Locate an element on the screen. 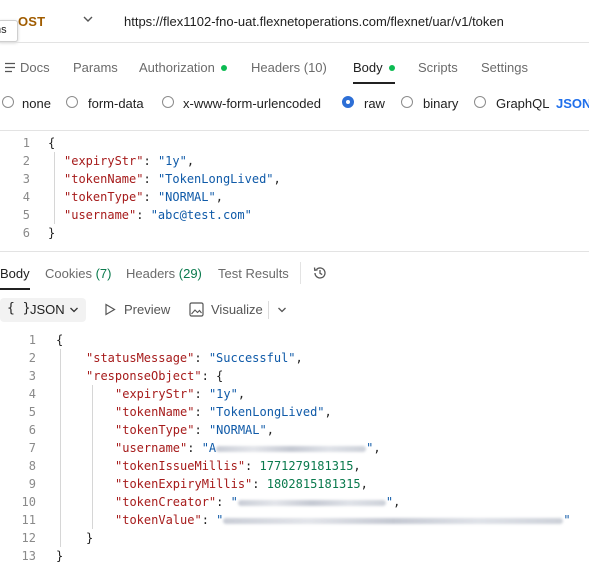 The height and width of the screenshot is (565, 589). radio-label-graphql: GraphQL is located at coordinates (523, 103).